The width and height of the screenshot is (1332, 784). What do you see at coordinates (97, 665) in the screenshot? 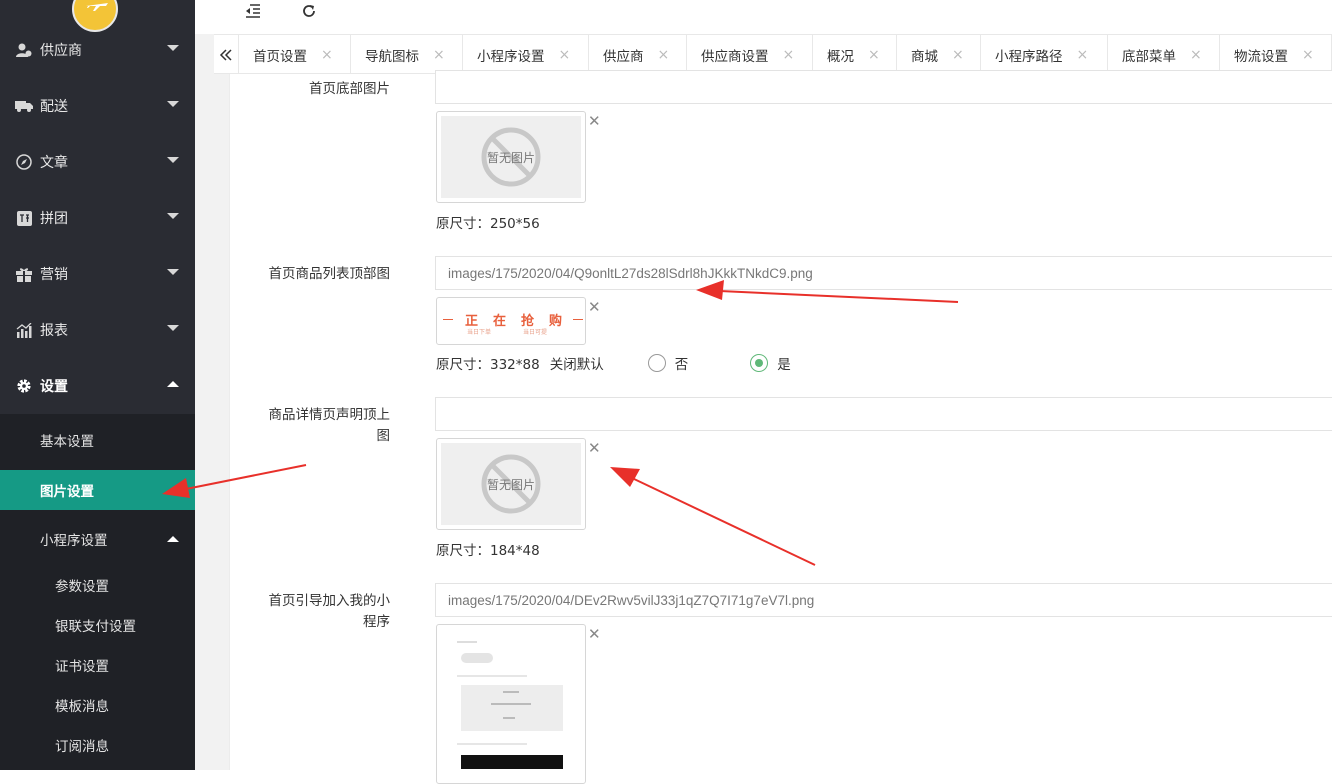
I see `submenu-item-certificate: 证书设置` at bounding box center [97, 665].